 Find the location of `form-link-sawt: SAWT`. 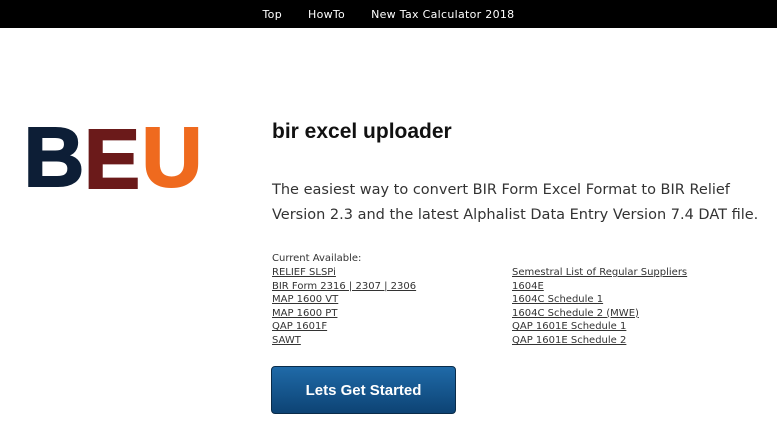

form-link-sawt: SAWT is located at coordinates (286, 340).